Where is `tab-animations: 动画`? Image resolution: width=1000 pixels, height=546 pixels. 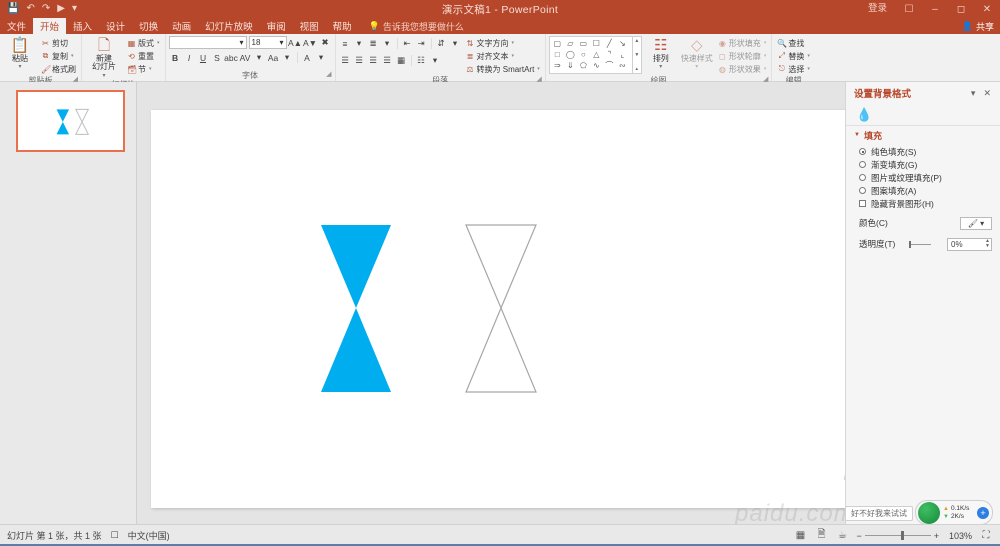 tab-animations: 动画 is located at coordinates (181, 26).